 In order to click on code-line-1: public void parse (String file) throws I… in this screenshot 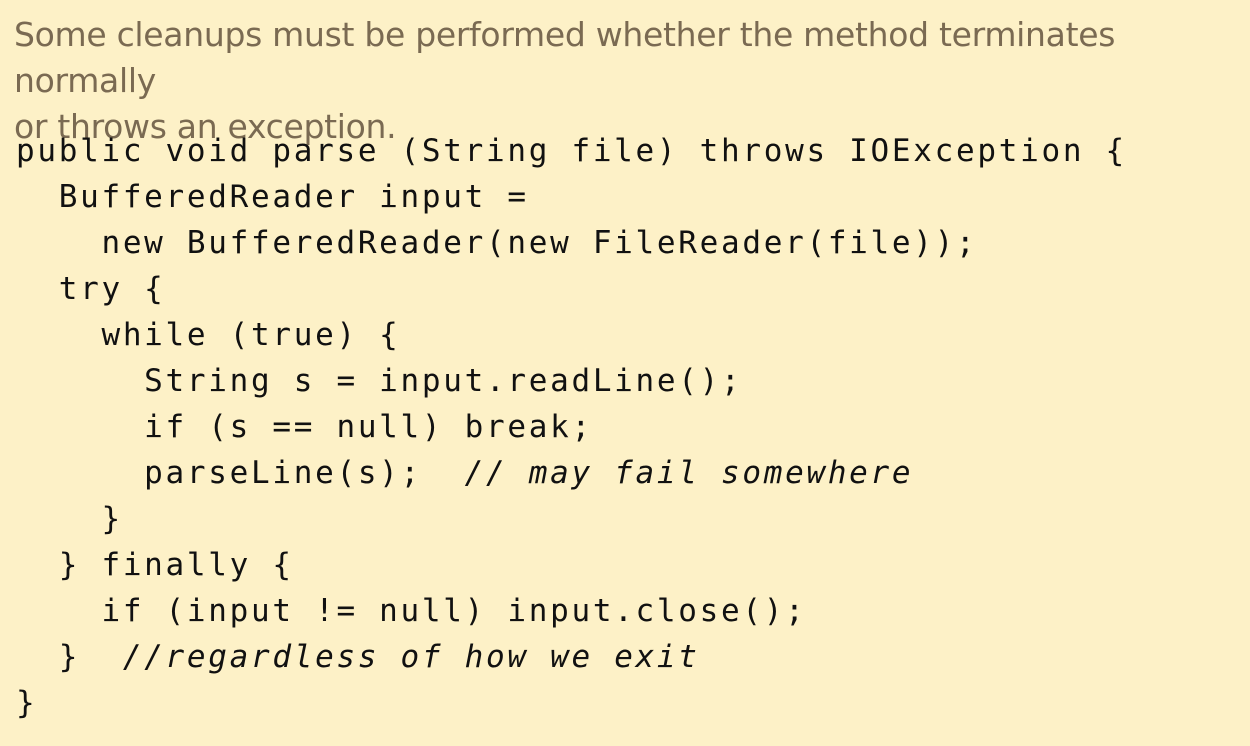, I will do `click(571, 151)`.